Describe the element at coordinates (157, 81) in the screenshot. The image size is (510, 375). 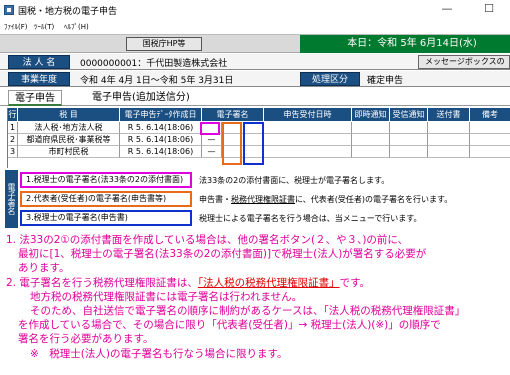
I see `year-value: 令和 4年 4月 1日～令和 5年 3月31日` at that location.